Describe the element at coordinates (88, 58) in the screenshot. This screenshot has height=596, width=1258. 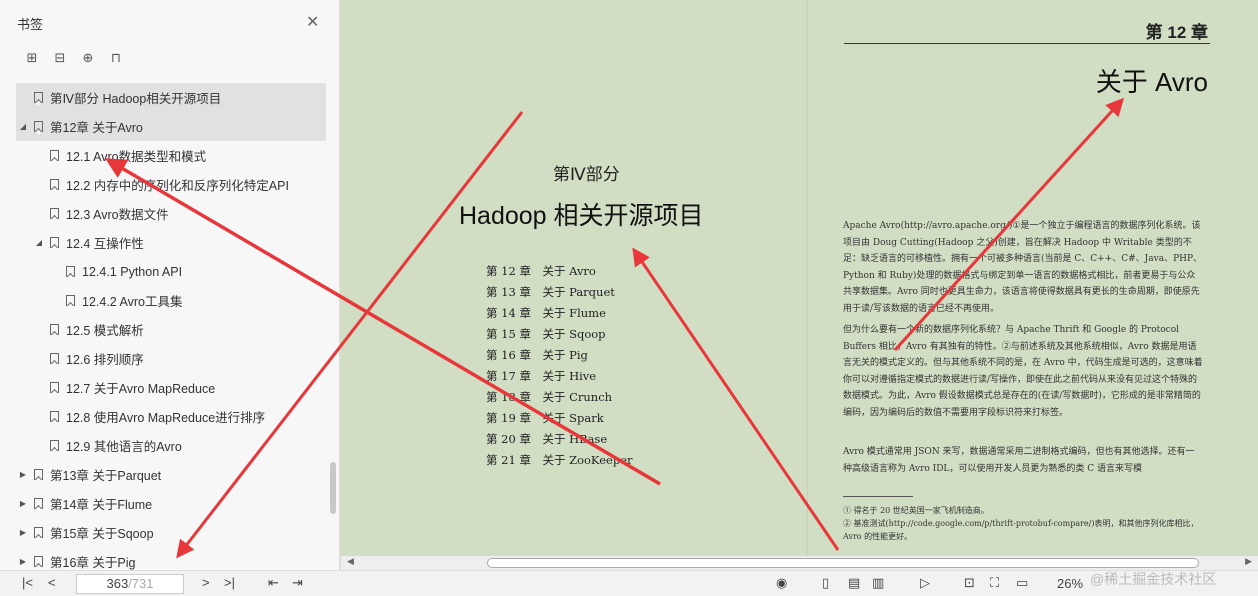
I see `add-bookmark-icon: ⊕` at that location.